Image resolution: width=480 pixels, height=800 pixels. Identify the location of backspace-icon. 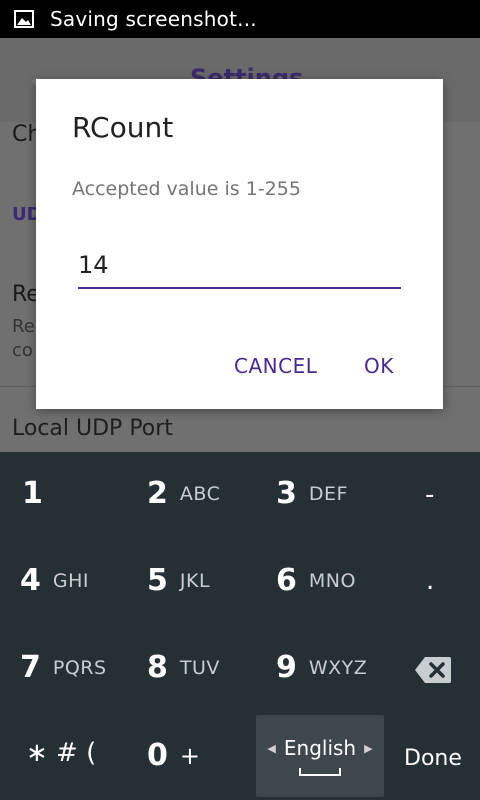
(433, 670).